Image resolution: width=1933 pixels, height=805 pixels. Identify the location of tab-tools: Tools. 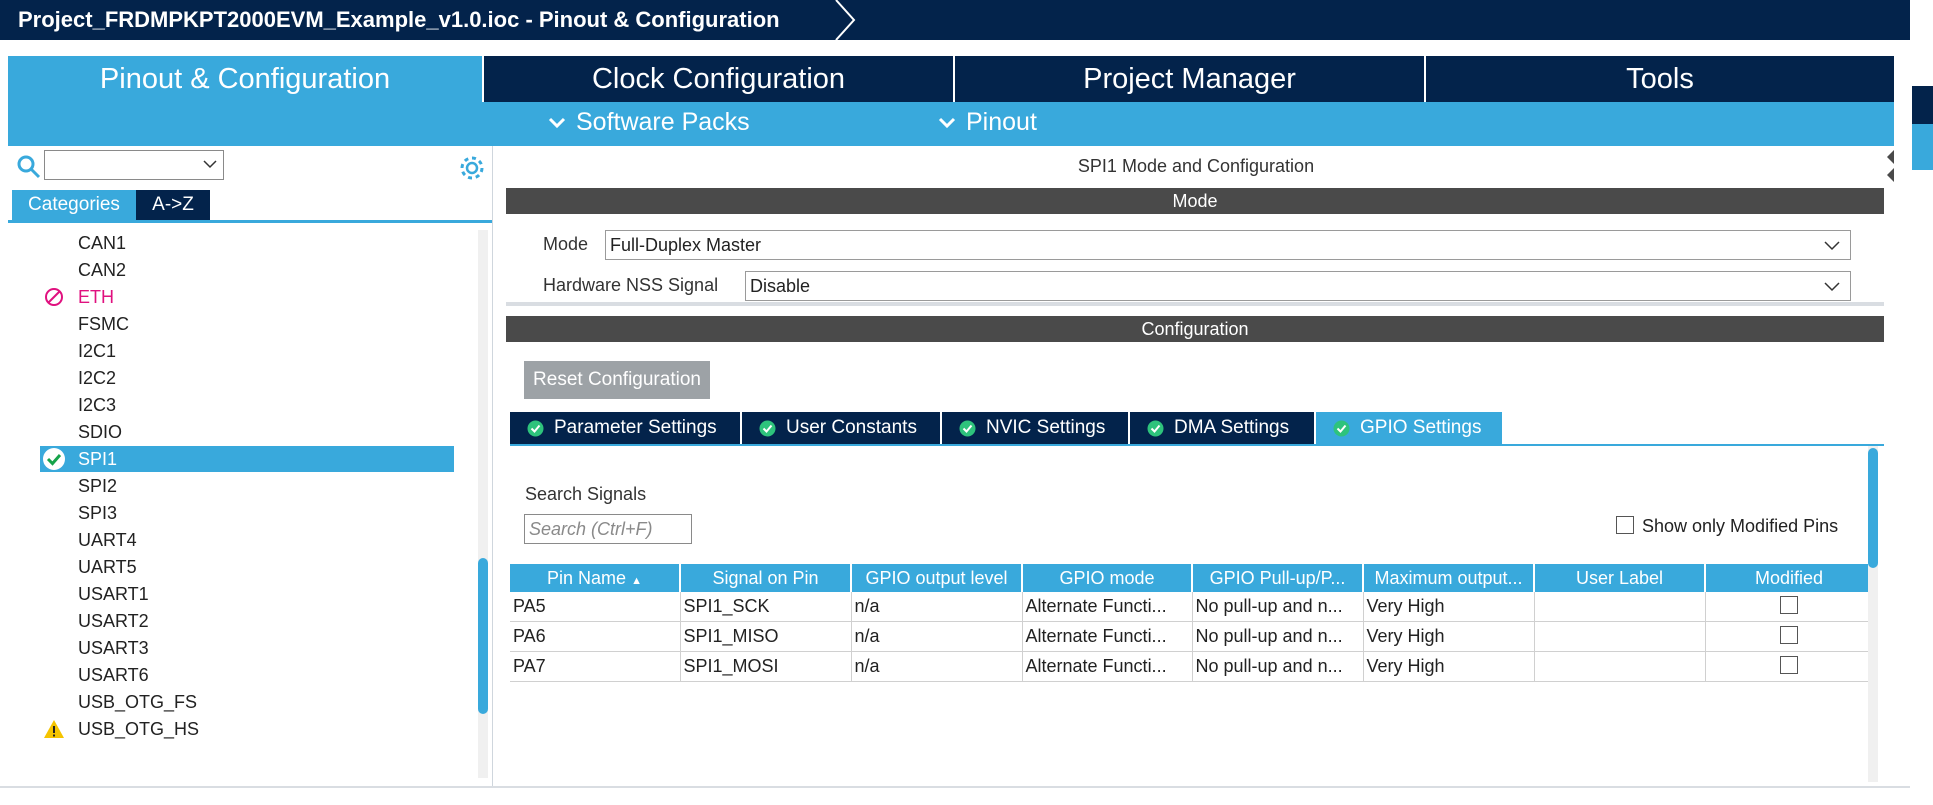
(1660, 79).